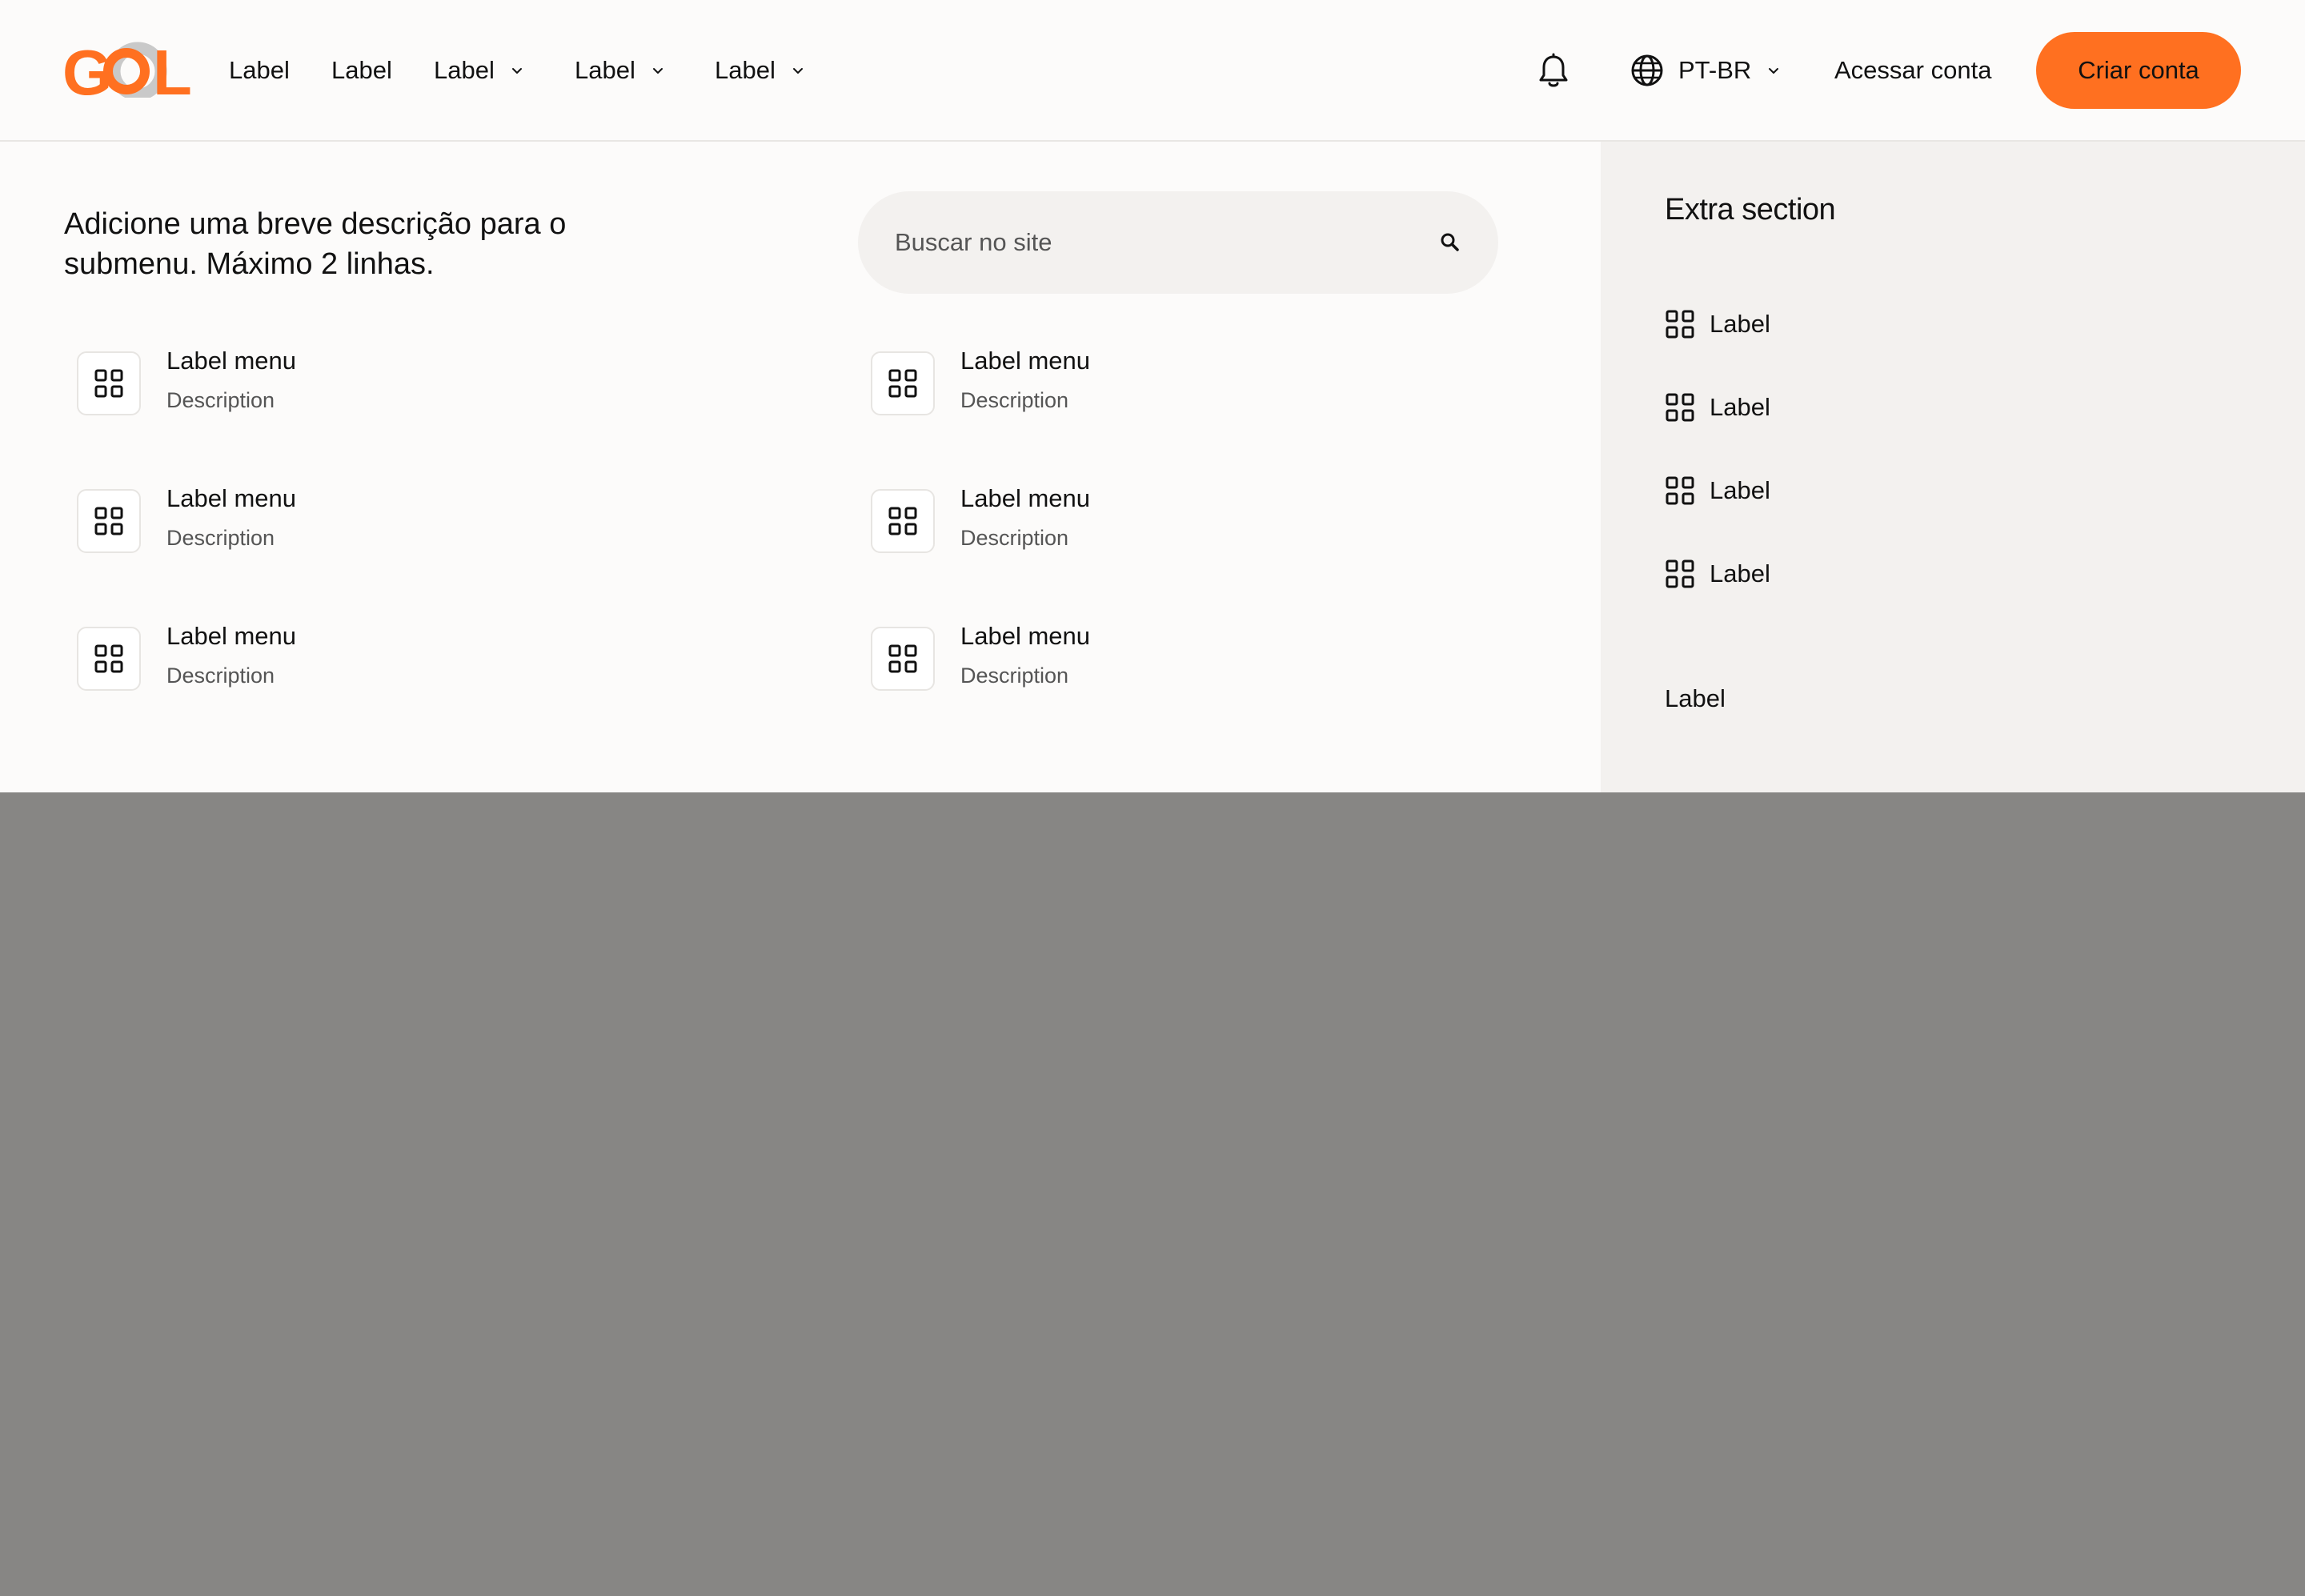 Image resolution: width=2305 pixels, height=1596 pixels. I want to click on svg-text: G, so click(85, 69).